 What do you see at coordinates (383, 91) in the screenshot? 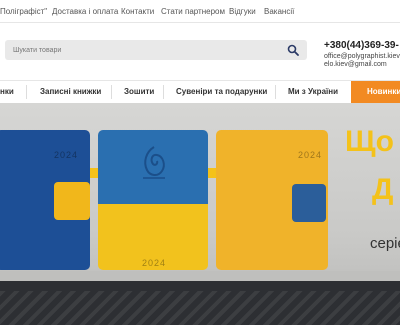
I see `new-label: Новинки` at bounding box center [383, 91].